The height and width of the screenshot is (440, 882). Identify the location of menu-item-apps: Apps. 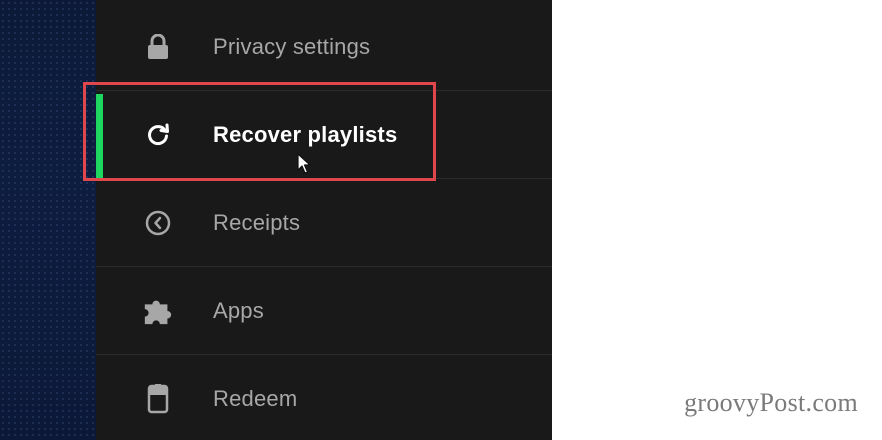
(324, 311).